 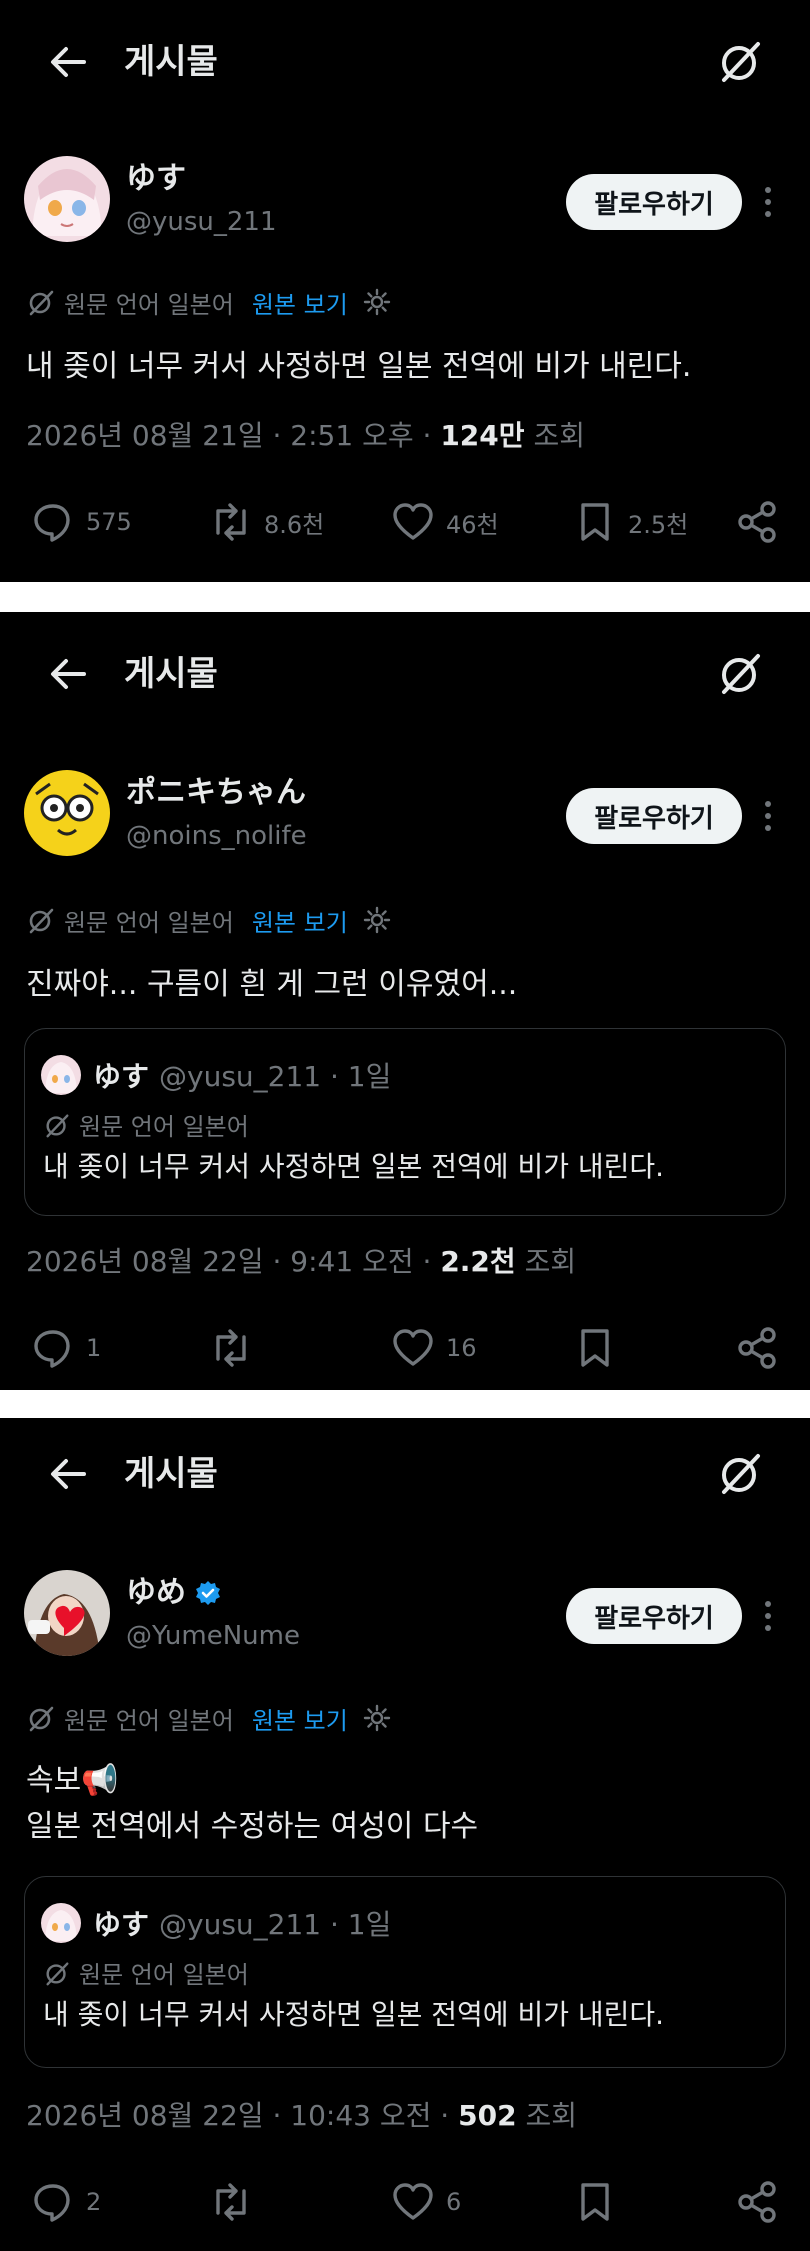 I want to click on reply-count: 575, so click(x=109, y=522).